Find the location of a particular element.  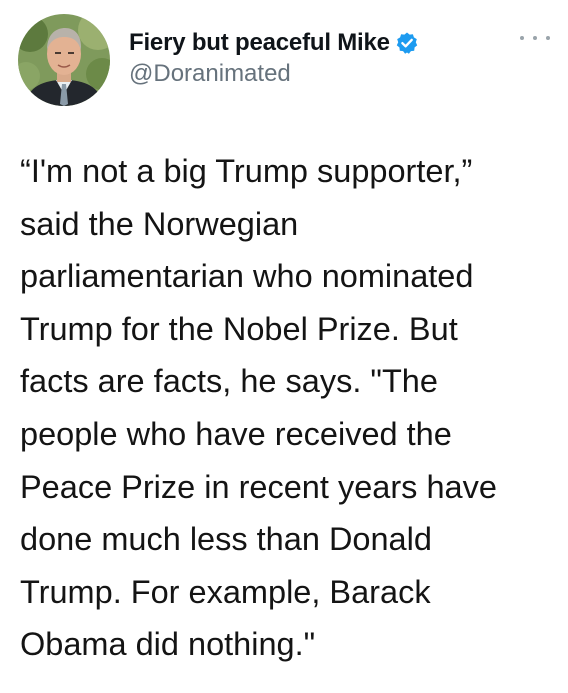

author-name-row: Fiery but peaceful Mike is located at coordinates (274, 43).